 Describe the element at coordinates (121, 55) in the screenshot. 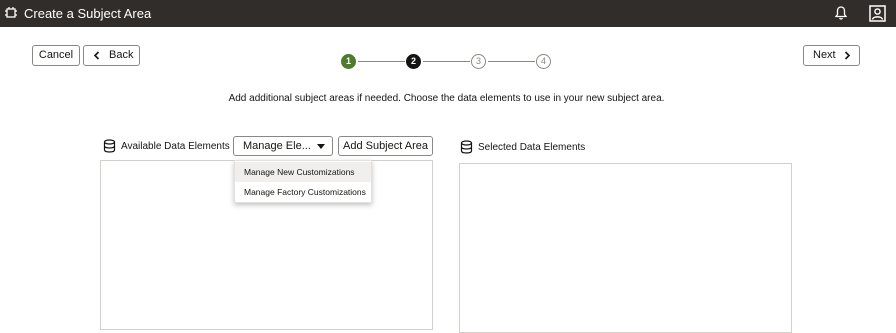

I see `back-button-label: Back` at that location.